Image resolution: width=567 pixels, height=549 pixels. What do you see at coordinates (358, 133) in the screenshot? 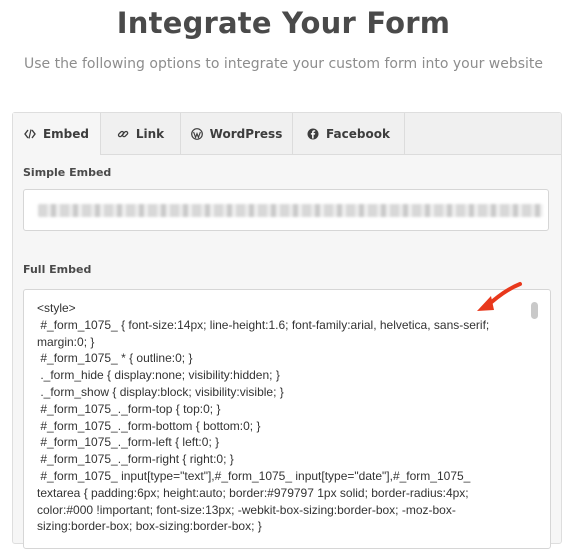
I see `tab-facebook-label: Facebook` at bounding box center [358, 133].